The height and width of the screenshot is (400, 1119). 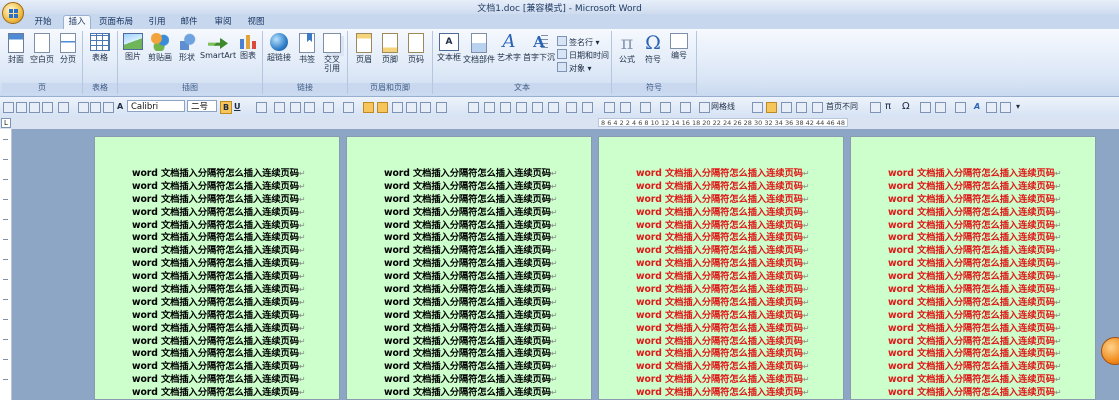 I want to click on tab-home: 开始, so click(x=43, y=22).